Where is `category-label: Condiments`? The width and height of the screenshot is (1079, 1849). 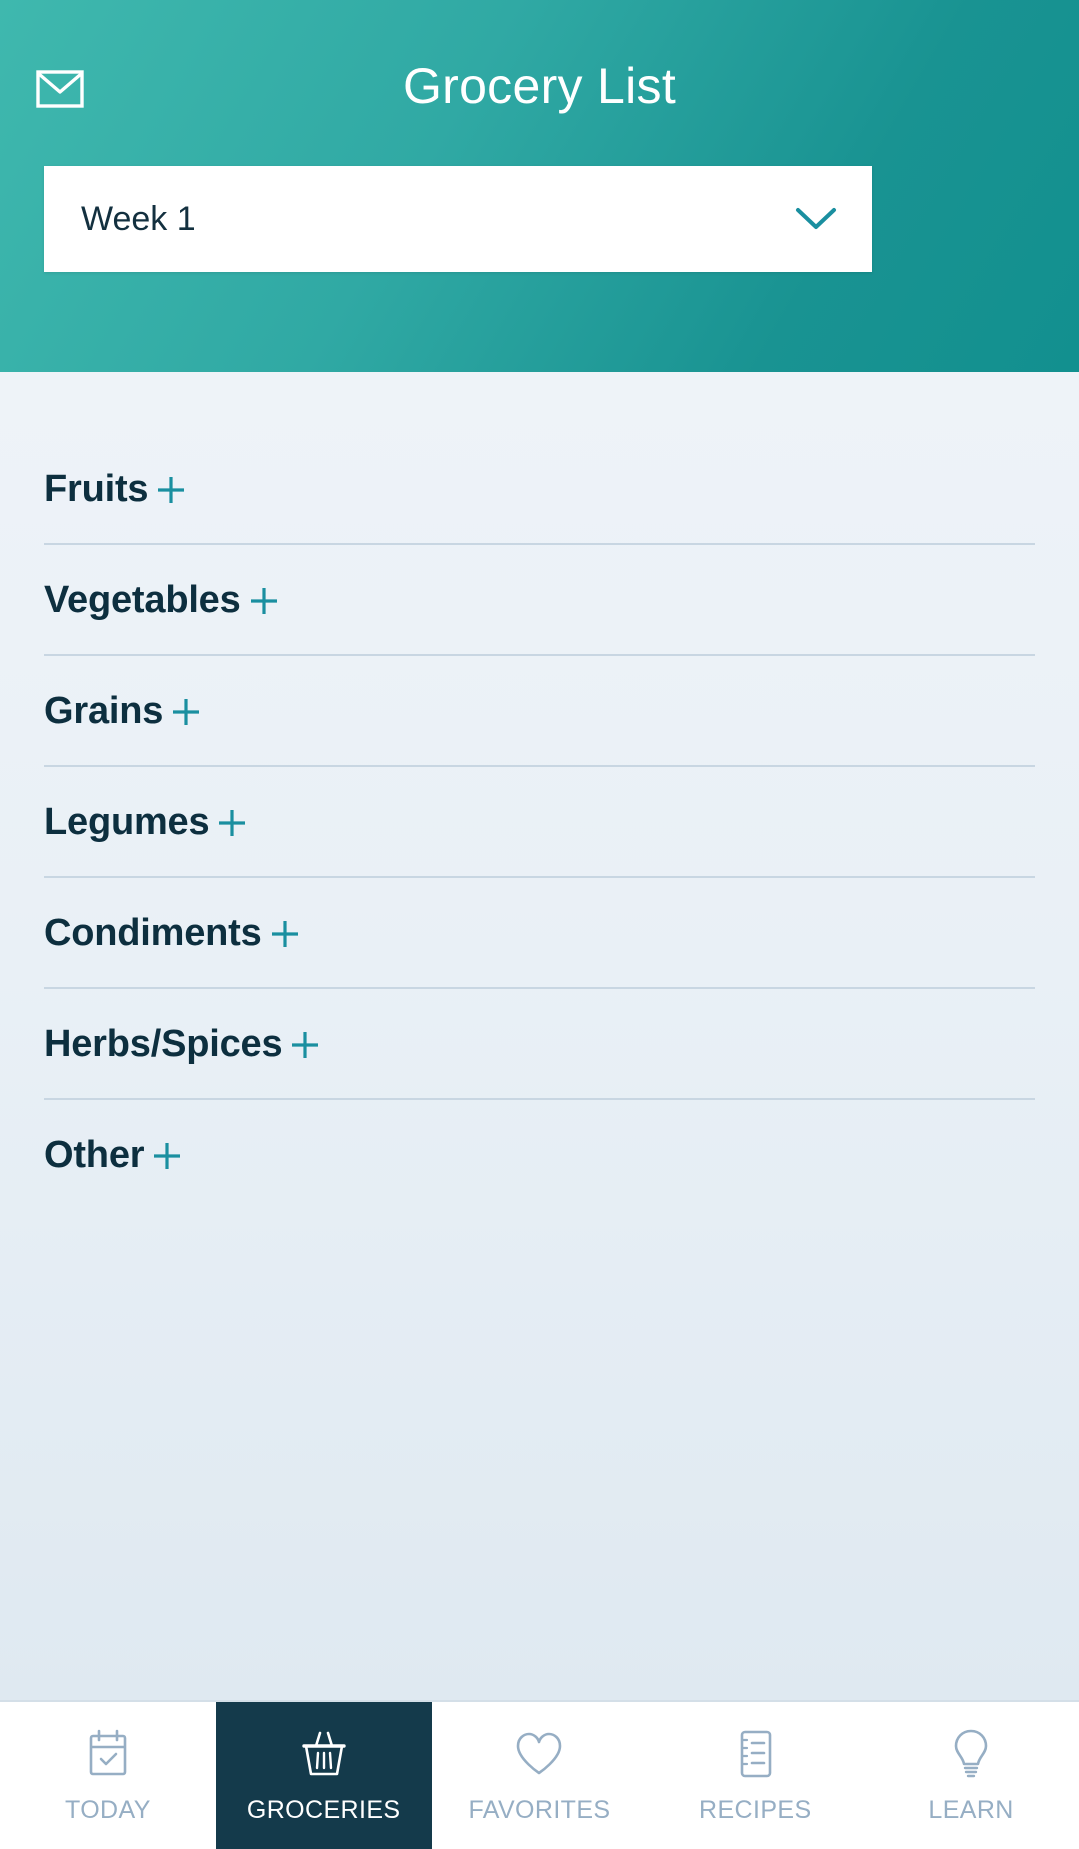 category-label: Condiments is located at coordinates (153, 933).